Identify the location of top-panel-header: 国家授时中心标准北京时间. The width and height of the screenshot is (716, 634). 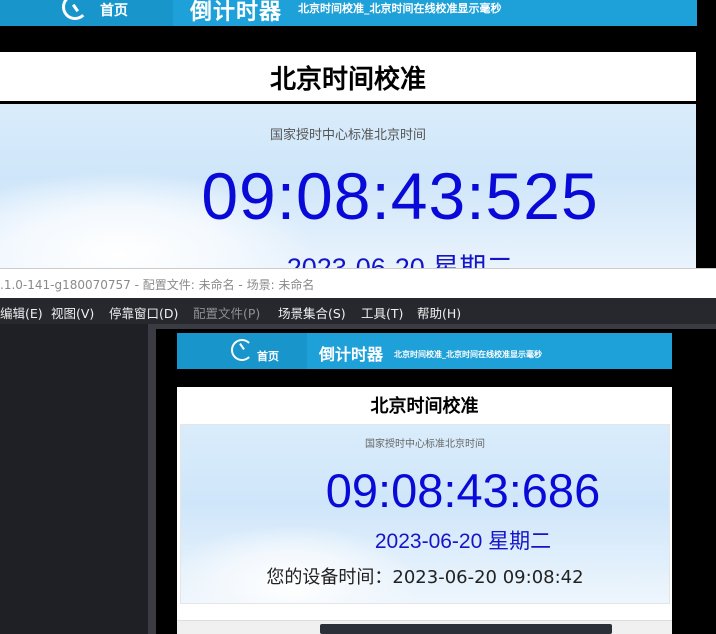
(347, 135).